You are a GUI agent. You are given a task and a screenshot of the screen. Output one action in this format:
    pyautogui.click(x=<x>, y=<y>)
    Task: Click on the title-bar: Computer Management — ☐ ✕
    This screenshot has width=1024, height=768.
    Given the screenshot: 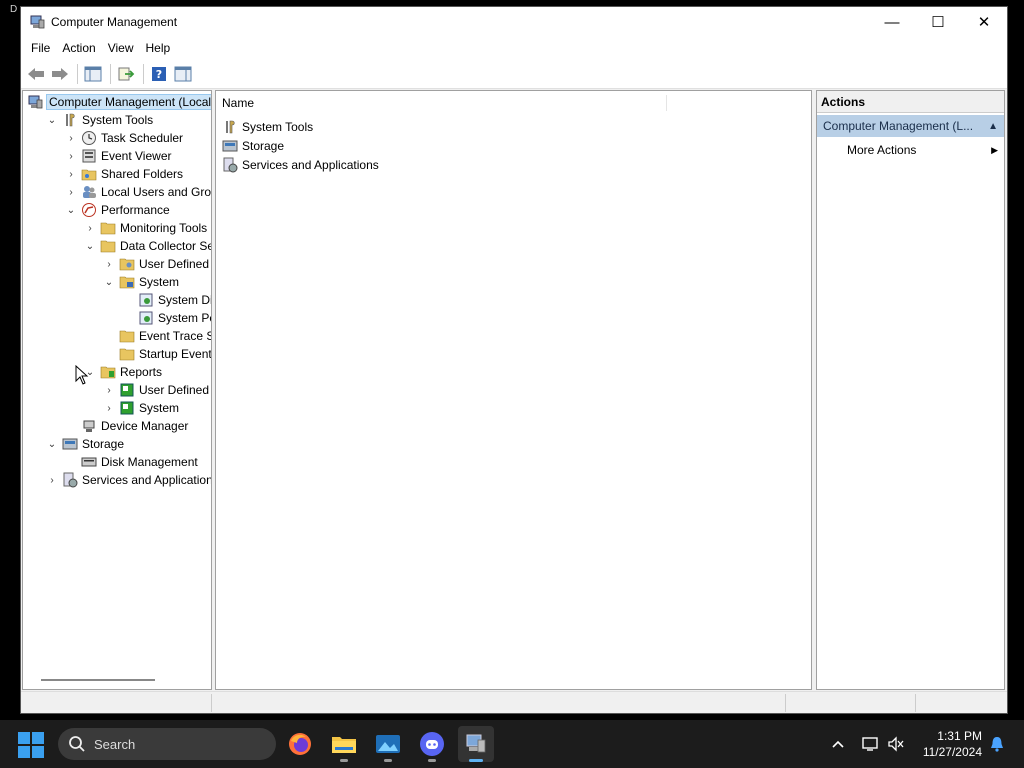 What is the action you would take?
    pyautogui.click(x=514, y=22)
    